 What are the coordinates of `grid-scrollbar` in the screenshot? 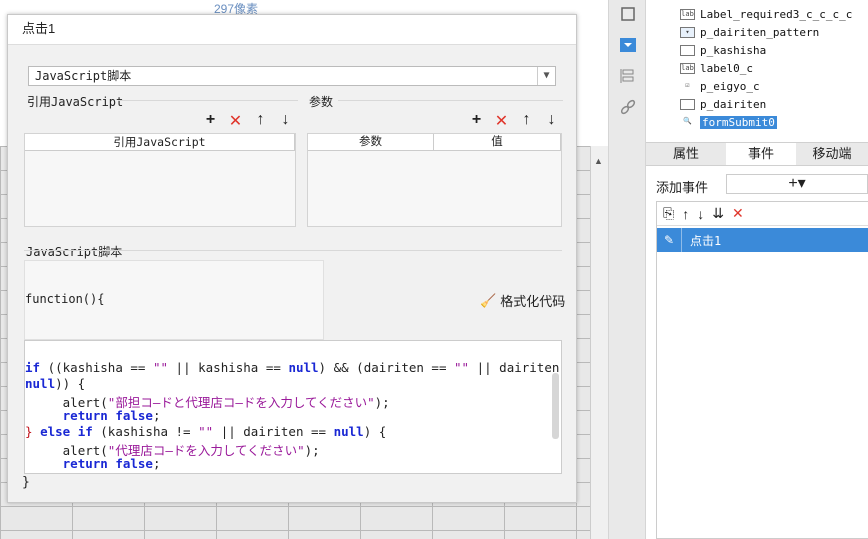 It's located at (599, 342).